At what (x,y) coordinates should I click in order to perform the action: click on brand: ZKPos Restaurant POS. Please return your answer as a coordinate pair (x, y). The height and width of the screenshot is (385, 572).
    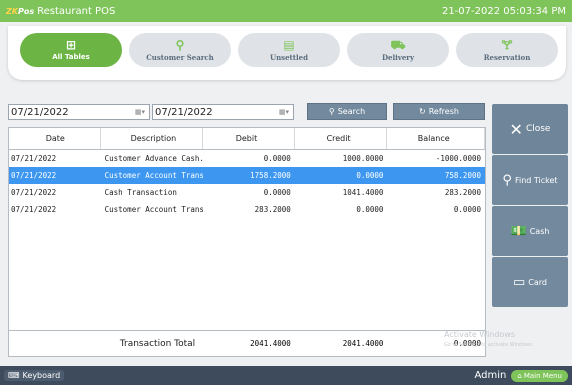
    Looking at the image, I should click on (60, 11).